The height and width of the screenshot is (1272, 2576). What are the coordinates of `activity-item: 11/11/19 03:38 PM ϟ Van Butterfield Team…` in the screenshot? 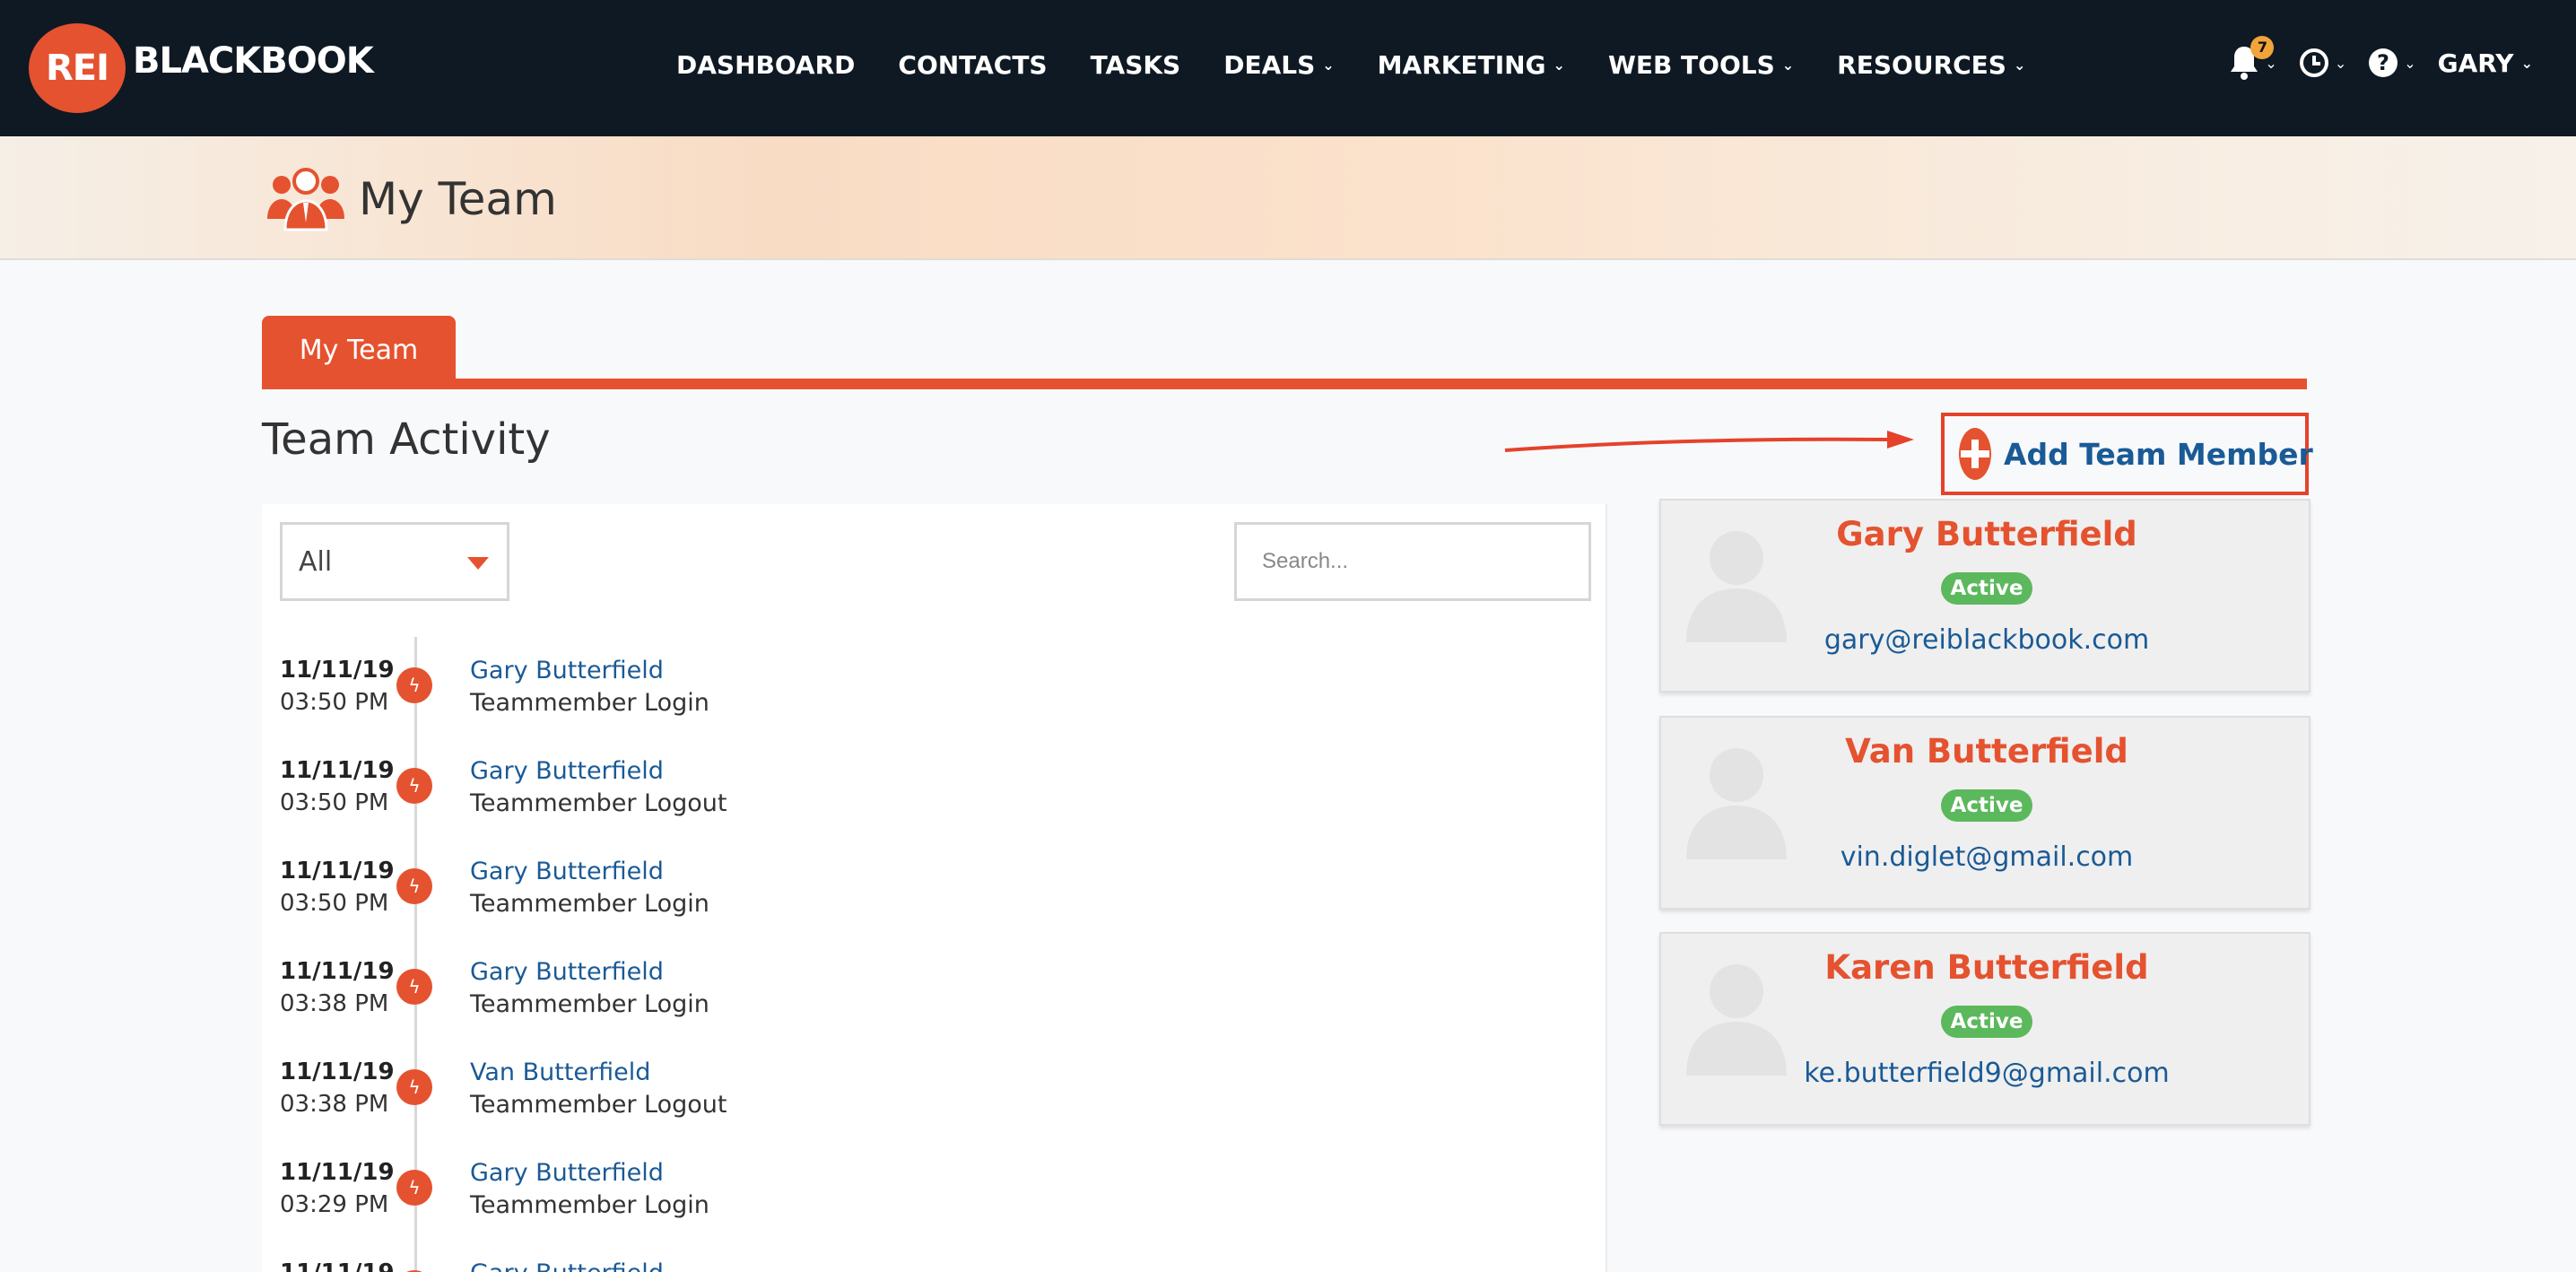 It's located at (908, 1094).